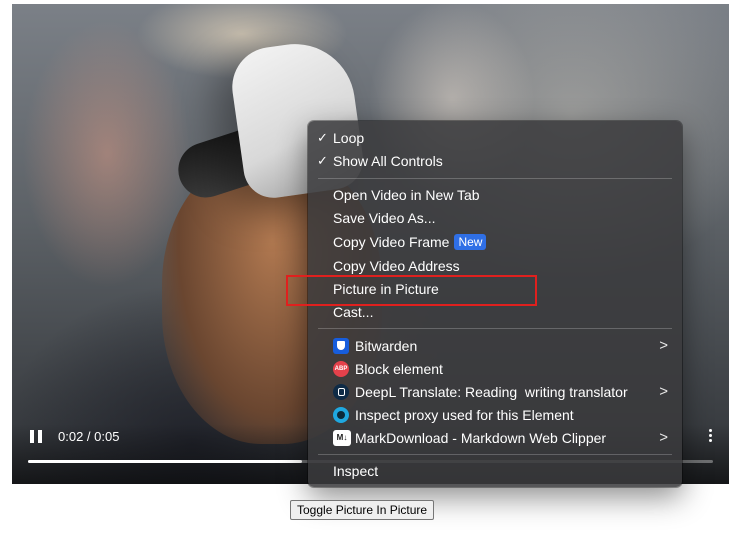 This screenshot has height=537, width=729. What do you see at coordinates (342, 438) in the screenshot?
I see `markdown-icon: M↓` at bounding box center [342, 438].